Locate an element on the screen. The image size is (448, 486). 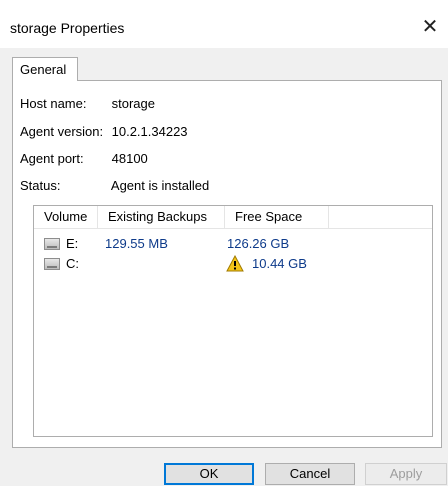
host-name-row: Host name: storage is located at coordinates (87, 103).